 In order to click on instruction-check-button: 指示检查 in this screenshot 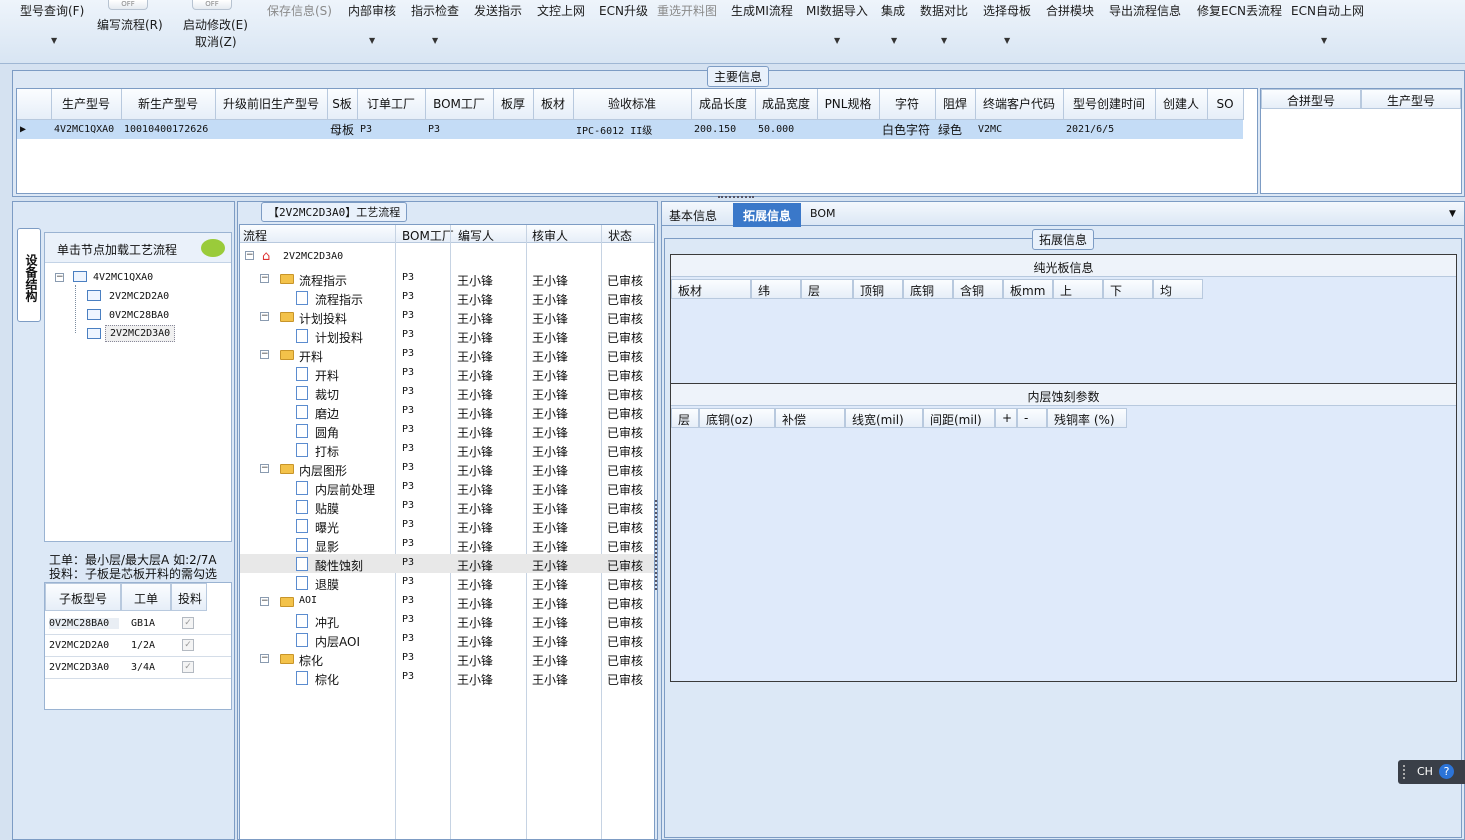, I will do `click(435, 10)`.